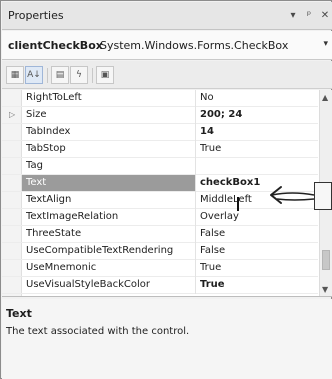  What do you see at coordinates (12, 114) in the screenshot?
I see `expand-arrow-icon: ▷` at bounding box center [12, 114].